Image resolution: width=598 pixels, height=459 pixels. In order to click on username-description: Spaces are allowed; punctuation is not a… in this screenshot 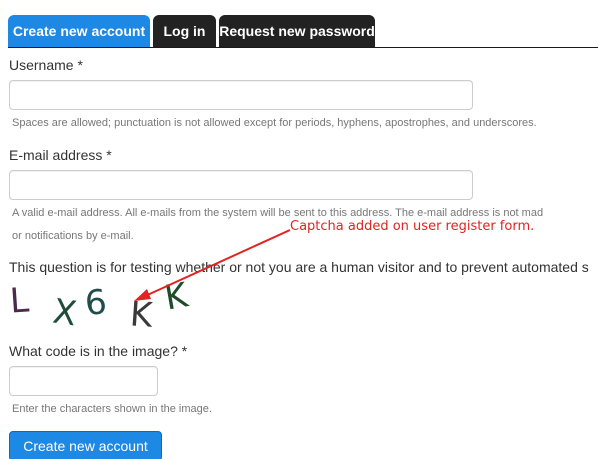, I will do `click(274, 123)`.